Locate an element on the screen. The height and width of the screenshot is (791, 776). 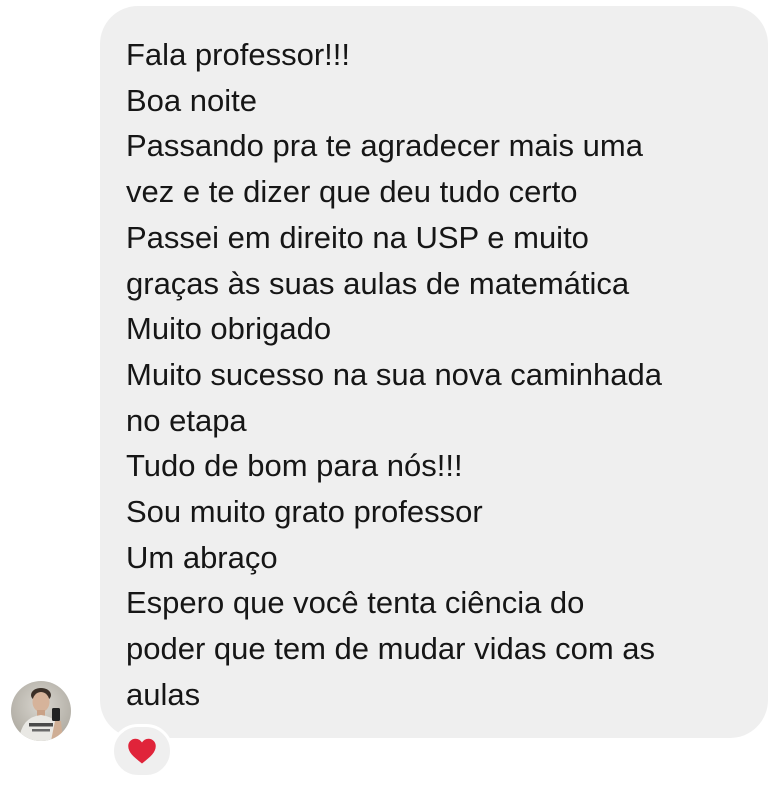
message-line: Espero que você tenta ciência do is located at coordinates (355, 603).